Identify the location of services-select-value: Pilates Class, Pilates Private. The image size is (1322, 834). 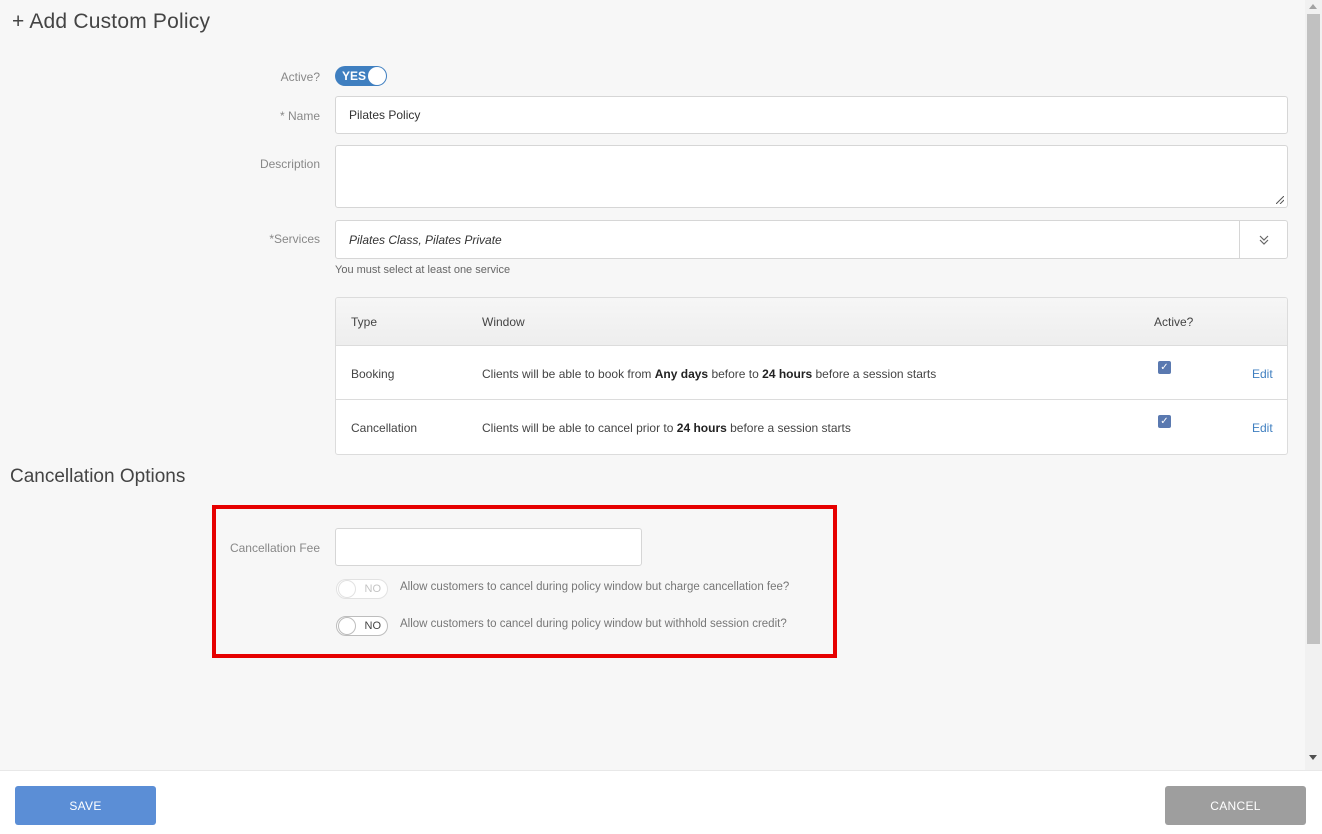
(425, 240).